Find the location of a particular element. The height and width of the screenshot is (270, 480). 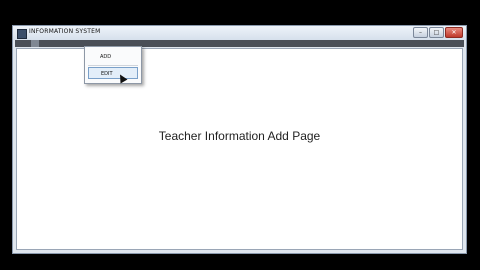

maximize-button: □ is located at coordinates (436, 32).